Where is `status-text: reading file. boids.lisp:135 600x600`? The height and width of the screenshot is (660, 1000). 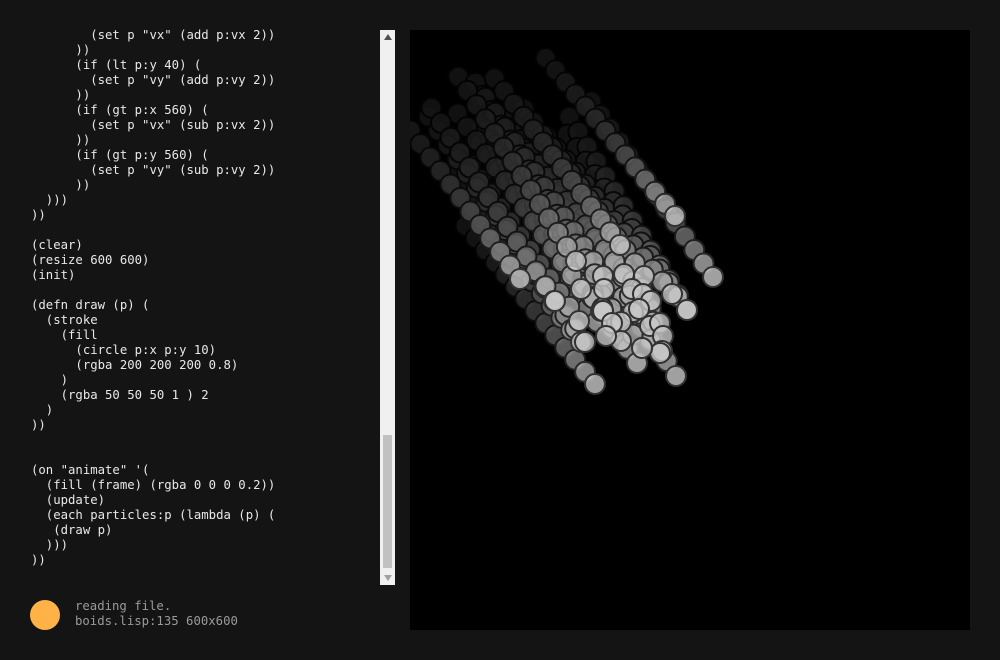 status-text: reading file. boids.lisp:135 600x600 is located at coordinates (156, 614).